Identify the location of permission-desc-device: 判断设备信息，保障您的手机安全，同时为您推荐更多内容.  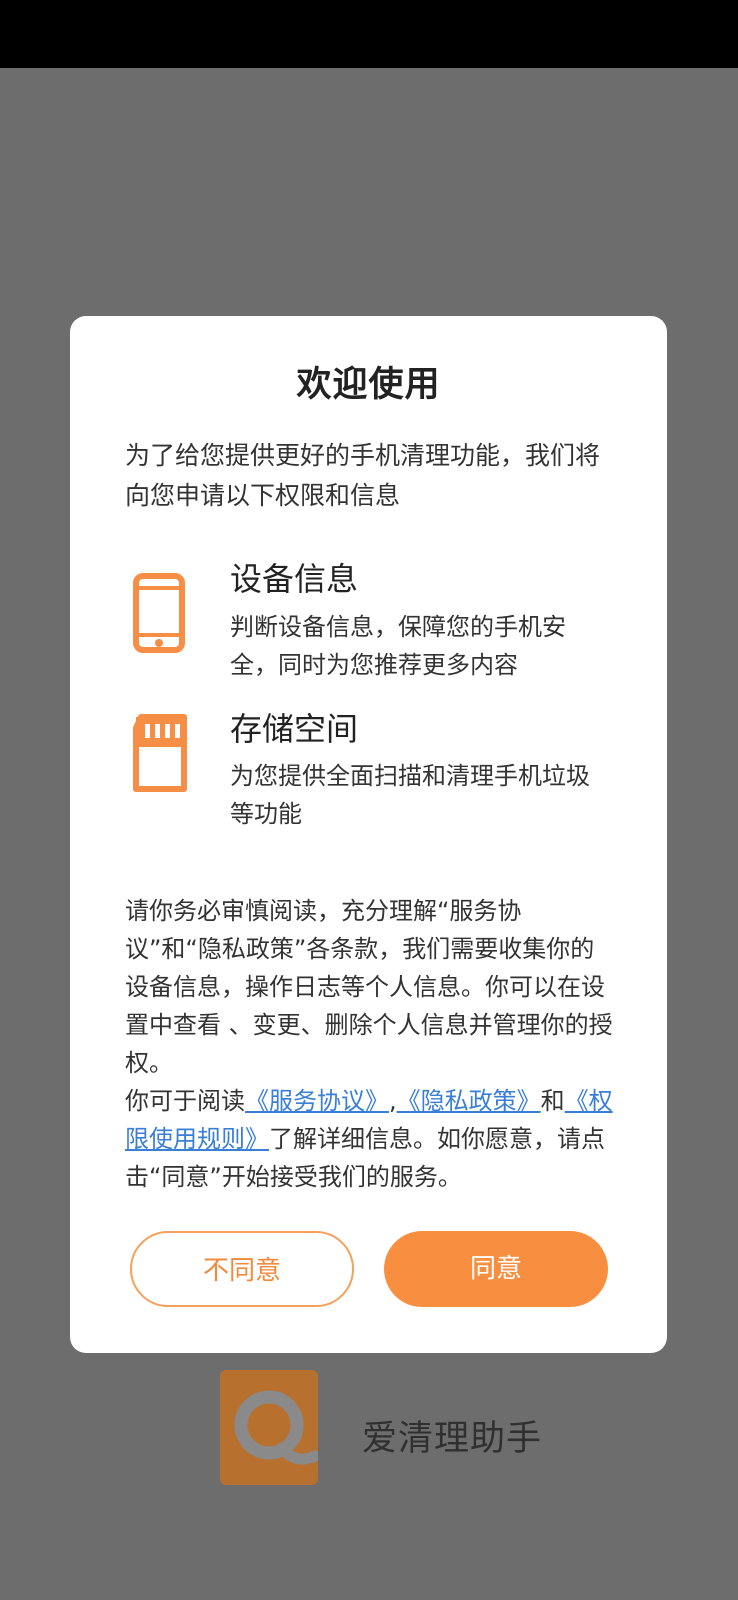
(398, 646).